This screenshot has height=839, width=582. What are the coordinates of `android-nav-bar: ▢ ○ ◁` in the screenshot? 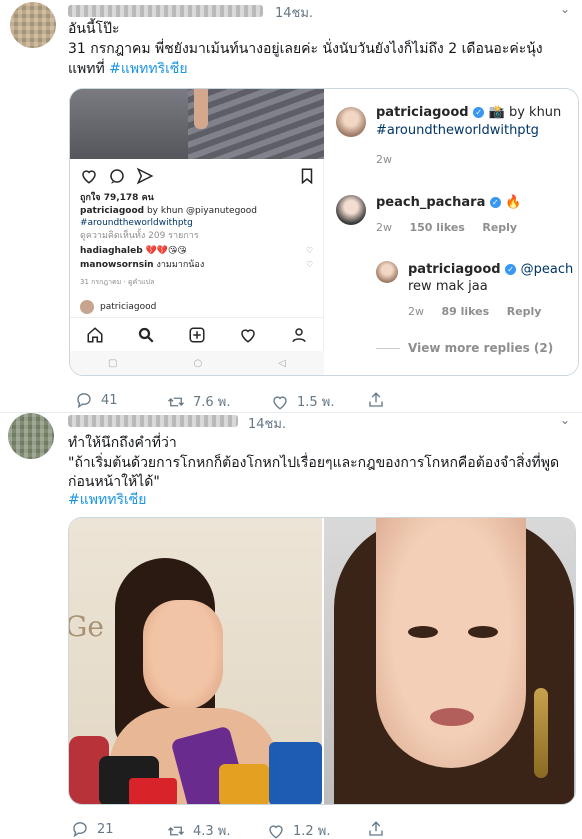 It's located at (197, 363).